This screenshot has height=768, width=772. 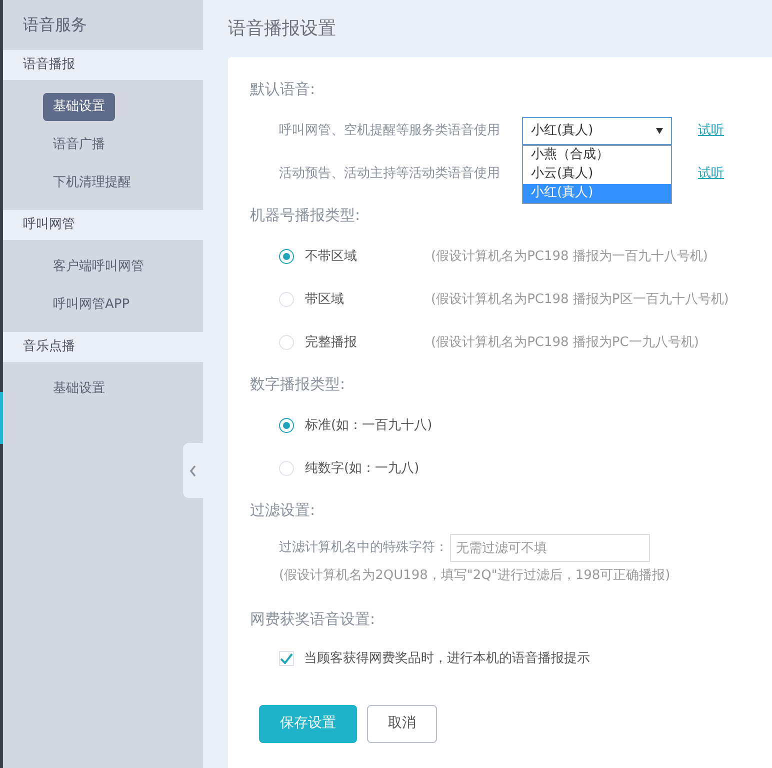 What do you see at coordinates (79, 145) in the screenshot?
I see `sidebar-item: 语音广播` at bounding box center [79, 145].